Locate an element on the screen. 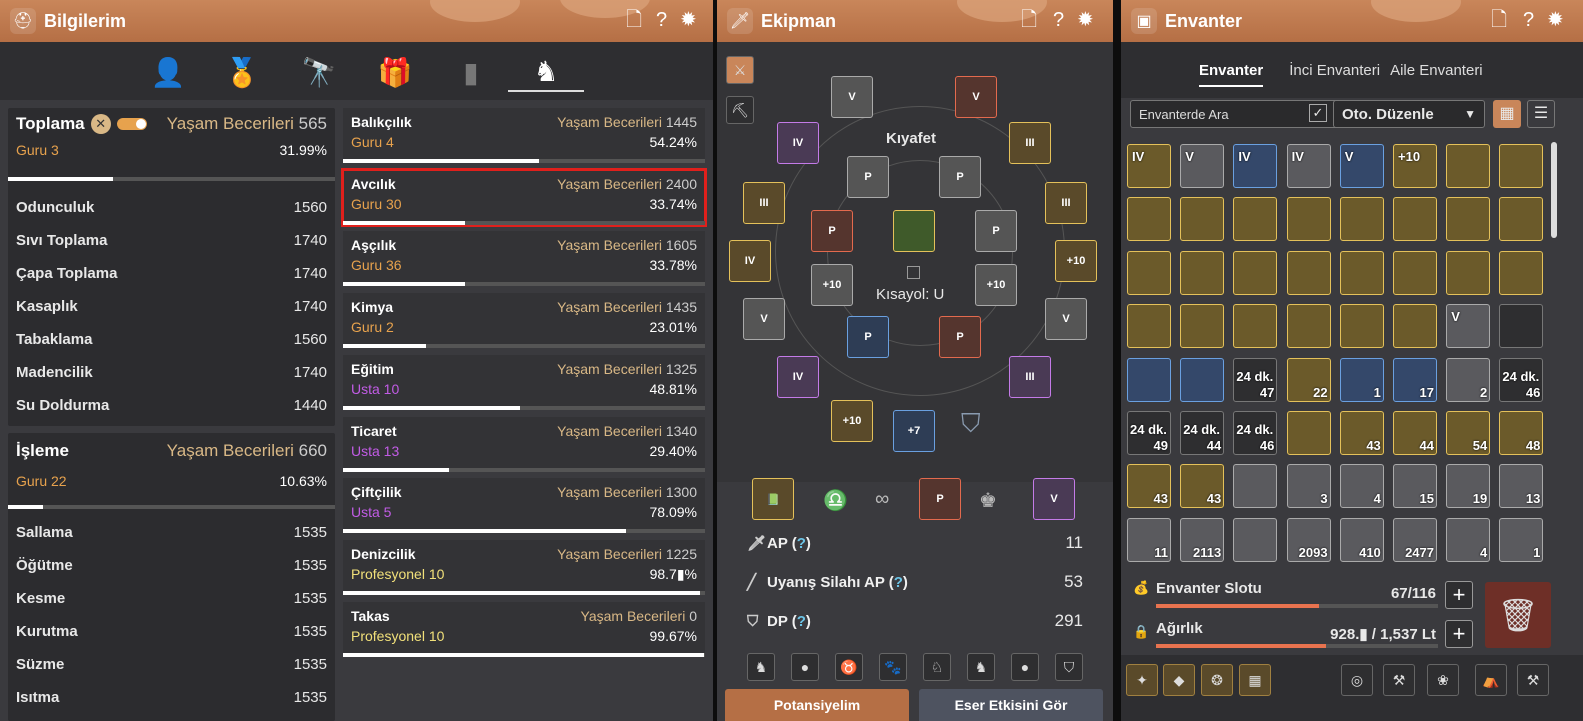 This screenshot has height=721, width=1583. list-item: Süzme 1535 is located at coordinates (171, 664).